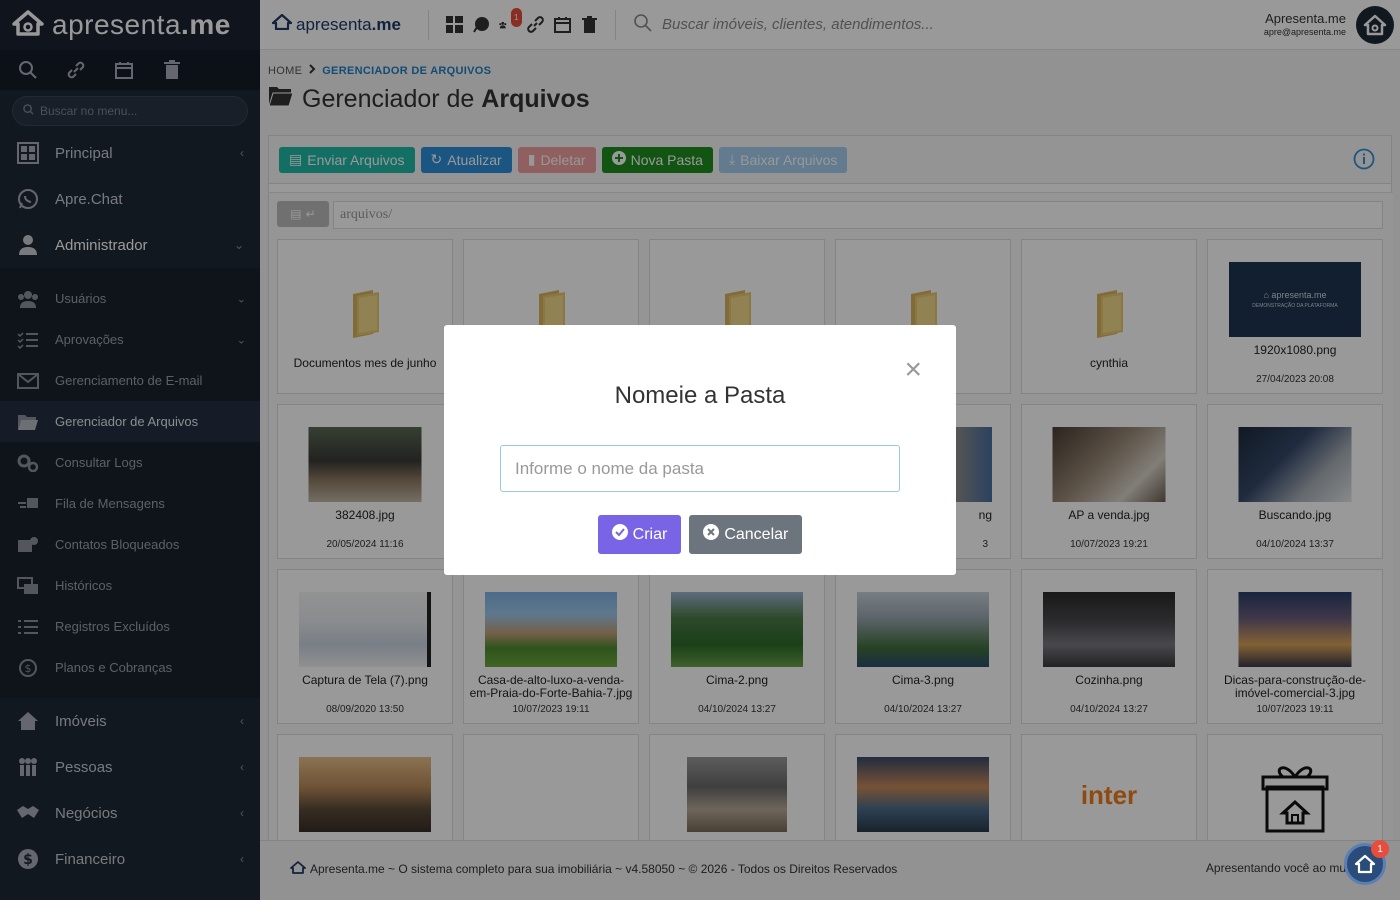 This screenshot has height=900, width=1400. I want to click on modal-title: Nomeie a Pasta, so click(700, 395).